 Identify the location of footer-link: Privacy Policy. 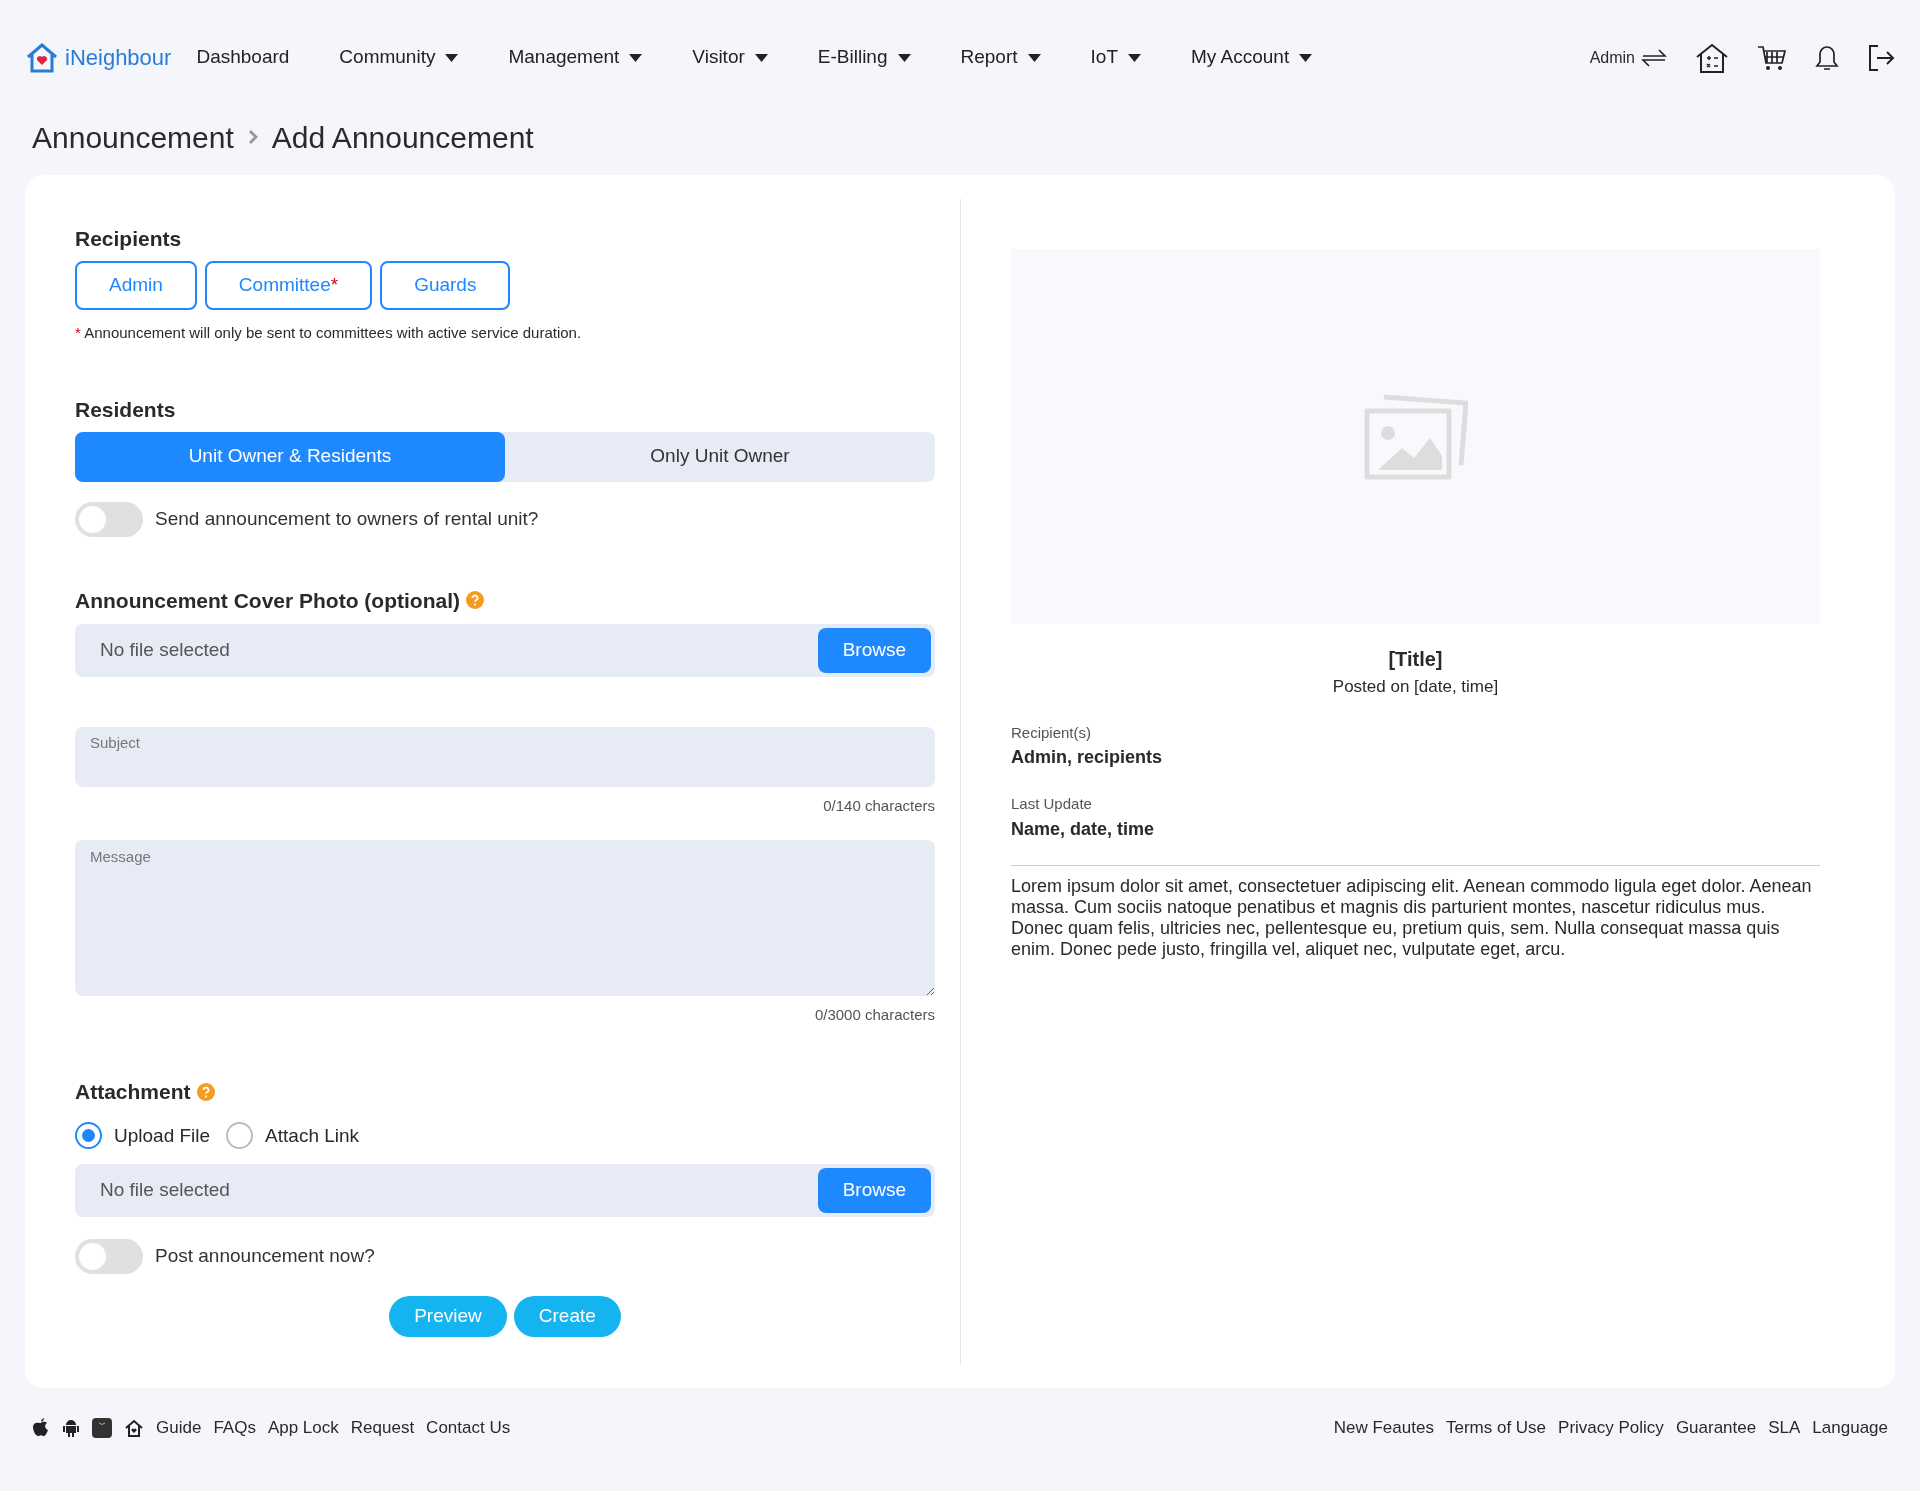
(1611, 1428).